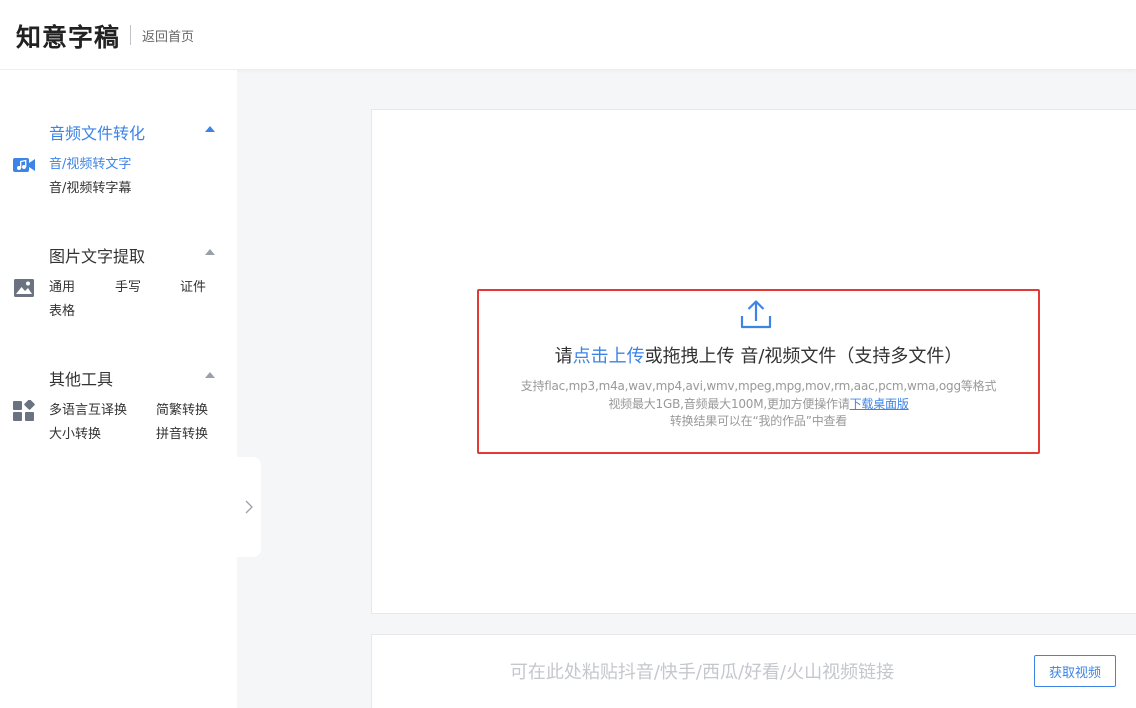 The height and width of the screenshot is (708, 1136). I want to click on sidebar-item-general: 通用, so click(62, 285).